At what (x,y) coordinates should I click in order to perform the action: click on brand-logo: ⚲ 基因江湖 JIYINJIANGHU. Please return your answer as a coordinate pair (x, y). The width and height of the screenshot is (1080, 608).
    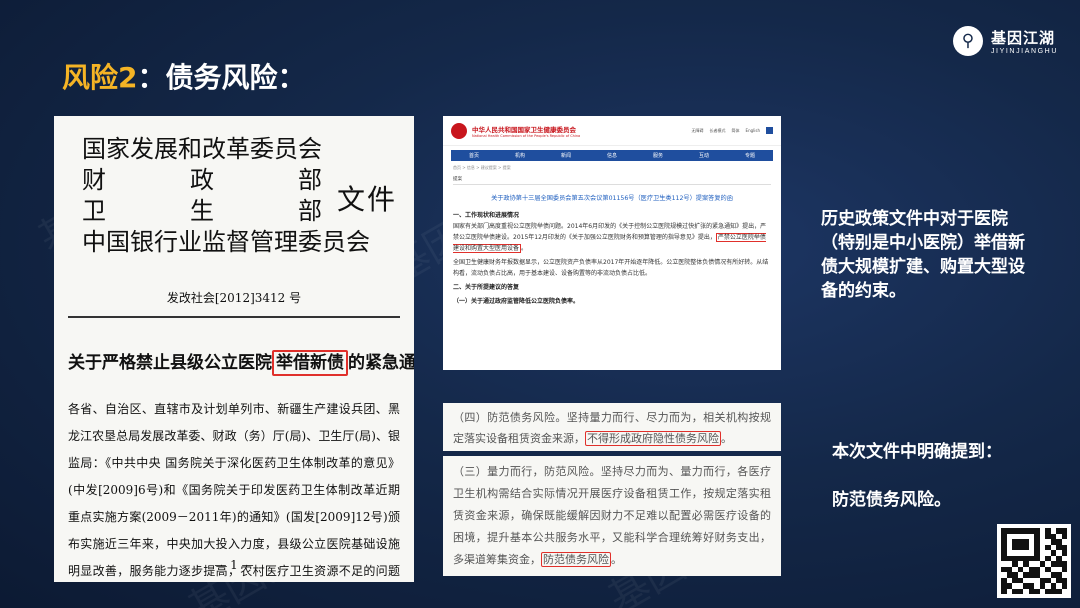
    Looking at the image, I should click on (1005, 41).